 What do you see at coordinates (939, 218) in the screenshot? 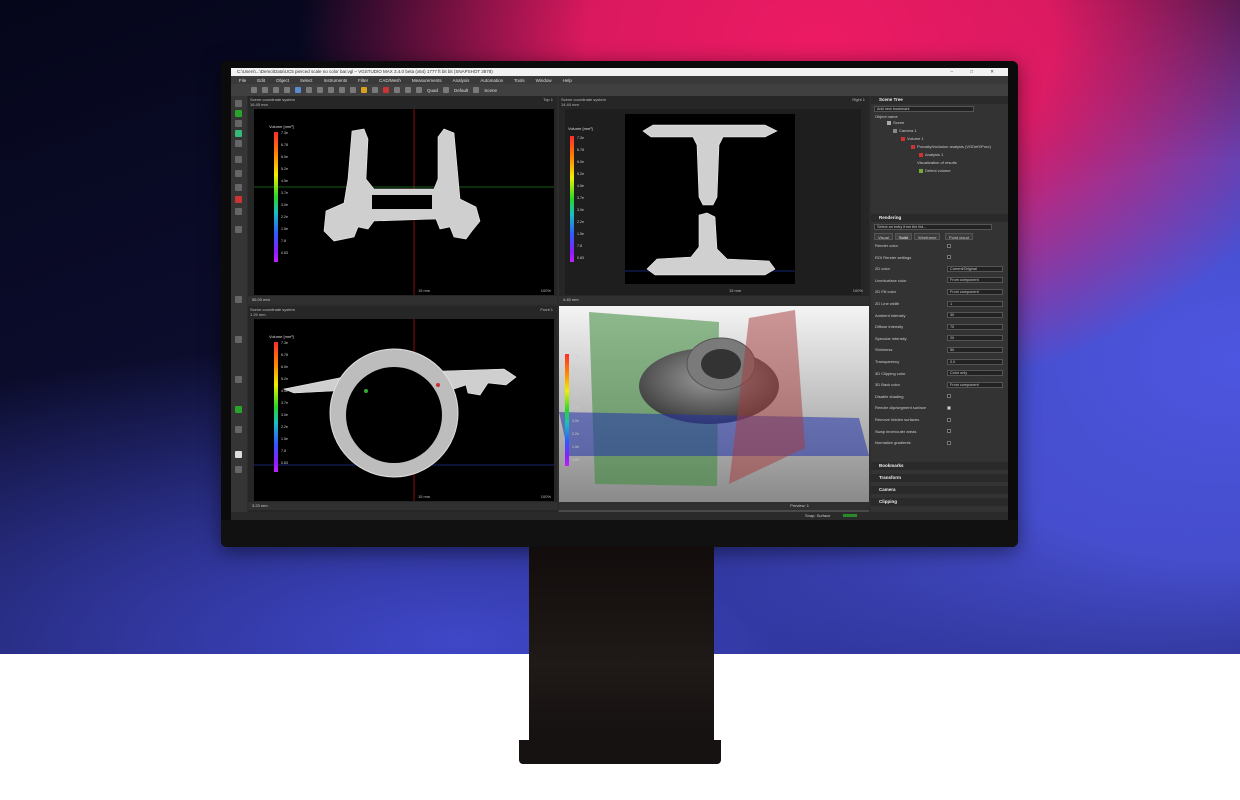
I see `rendering-header: Rendering` at bounding box center [939, 218].